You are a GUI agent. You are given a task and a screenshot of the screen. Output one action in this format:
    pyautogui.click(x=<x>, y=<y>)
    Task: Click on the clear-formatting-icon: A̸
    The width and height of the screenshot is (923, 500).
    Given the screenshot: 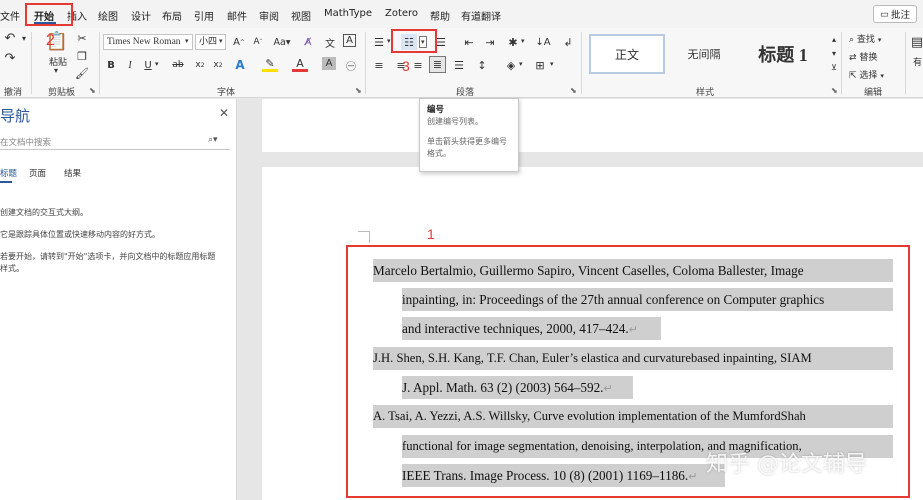 What is the action you would take?
    pyautogui.click(x=308, y=42)
    